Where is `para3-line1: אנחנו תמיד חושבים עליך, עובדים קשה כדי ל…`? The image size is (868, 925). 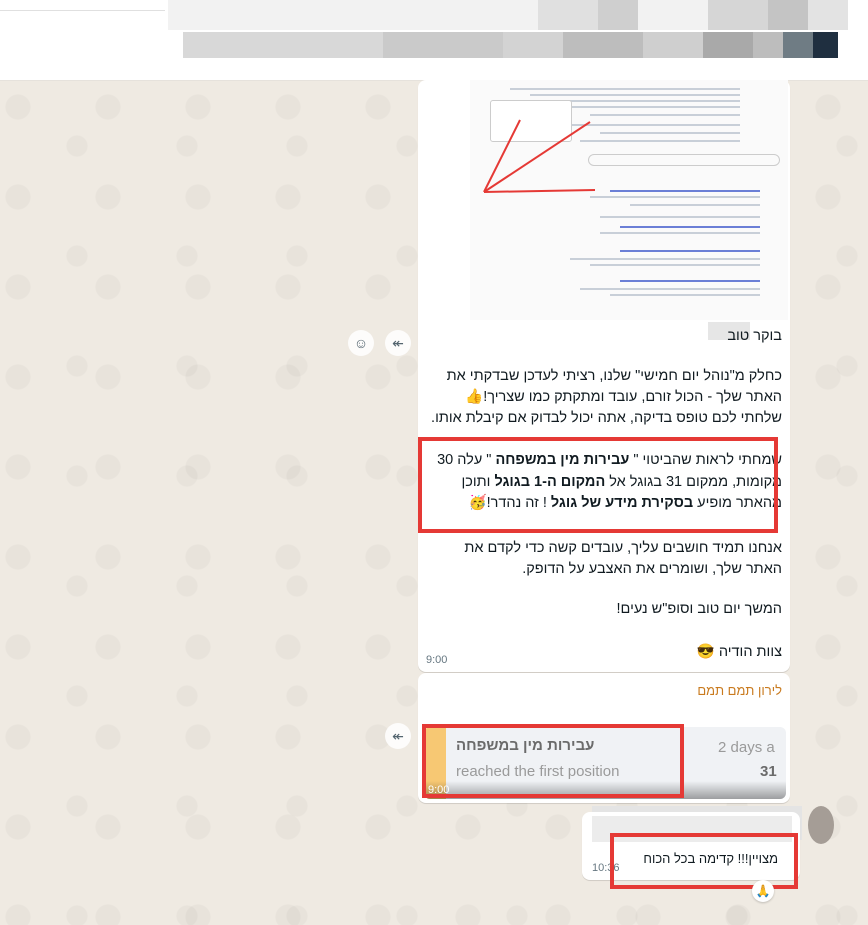 para3-line1: אנחנו תמיד חושבים עליך, עובדים קשה כדי ל… is located at coordinates (623, 548).